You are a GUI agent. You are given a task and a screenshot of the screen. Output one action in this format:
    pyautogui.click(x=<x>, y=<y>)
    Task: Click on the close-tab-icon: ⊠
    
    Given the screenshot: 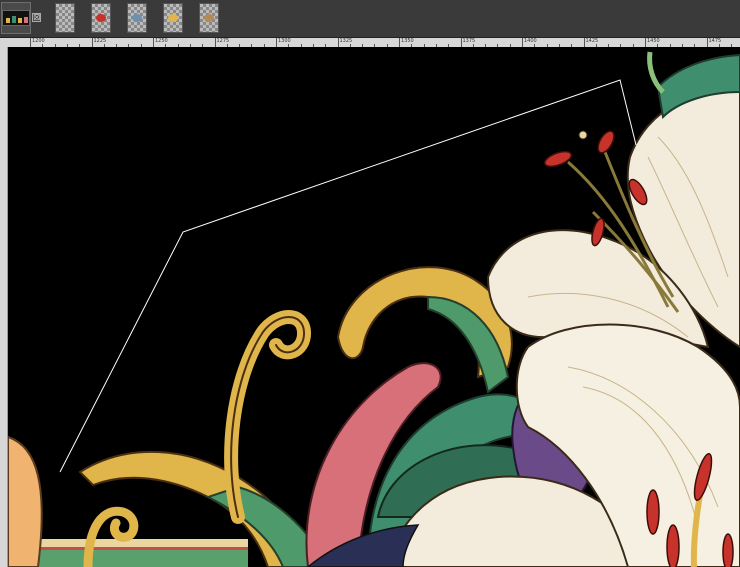 What is the action you would take?
    pyautogui.click(x=36, y=18)
    